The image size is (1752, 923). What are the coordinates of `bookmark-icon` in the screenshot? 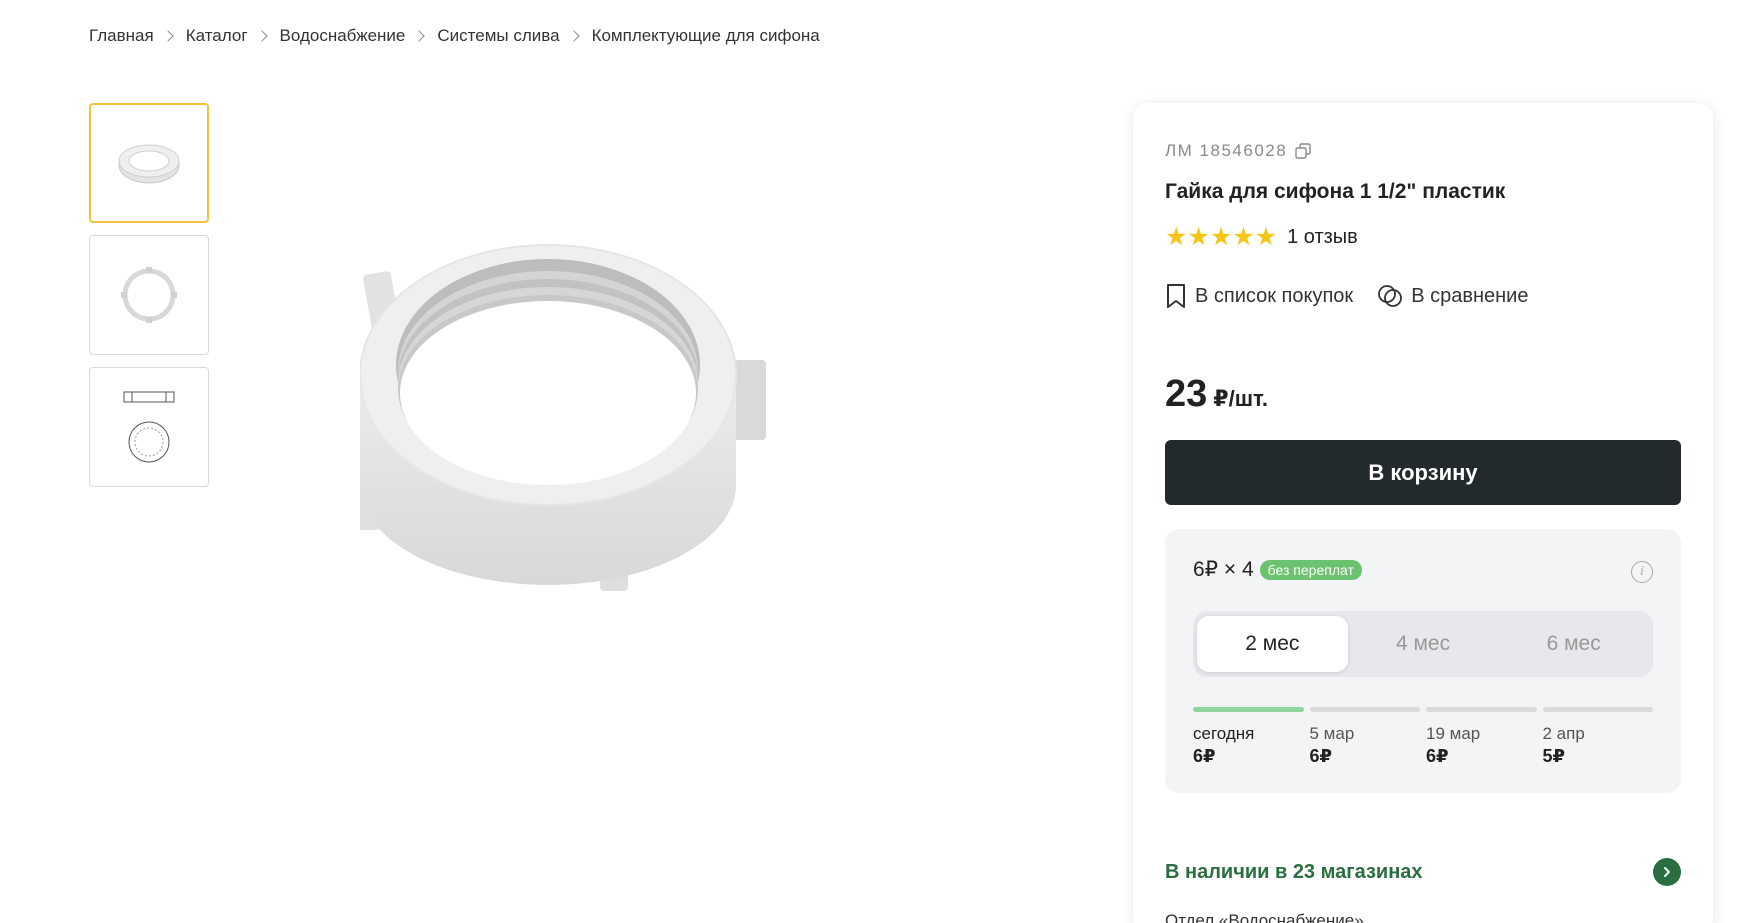 It's located at (1176, 296).